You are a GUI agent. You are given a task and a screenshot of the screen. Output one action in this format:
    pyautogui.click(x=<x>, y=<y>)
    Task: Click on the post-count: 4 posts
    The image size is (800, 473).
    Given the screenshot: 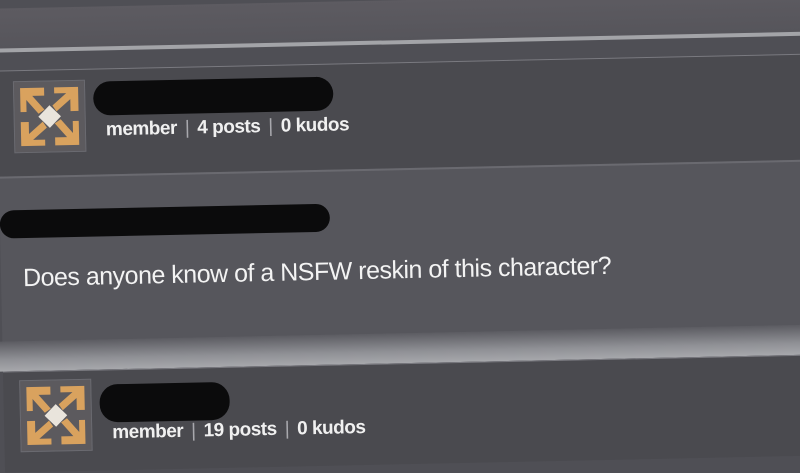 What is the action you would take?
    pyautogui.click(x=228, y=127)
    